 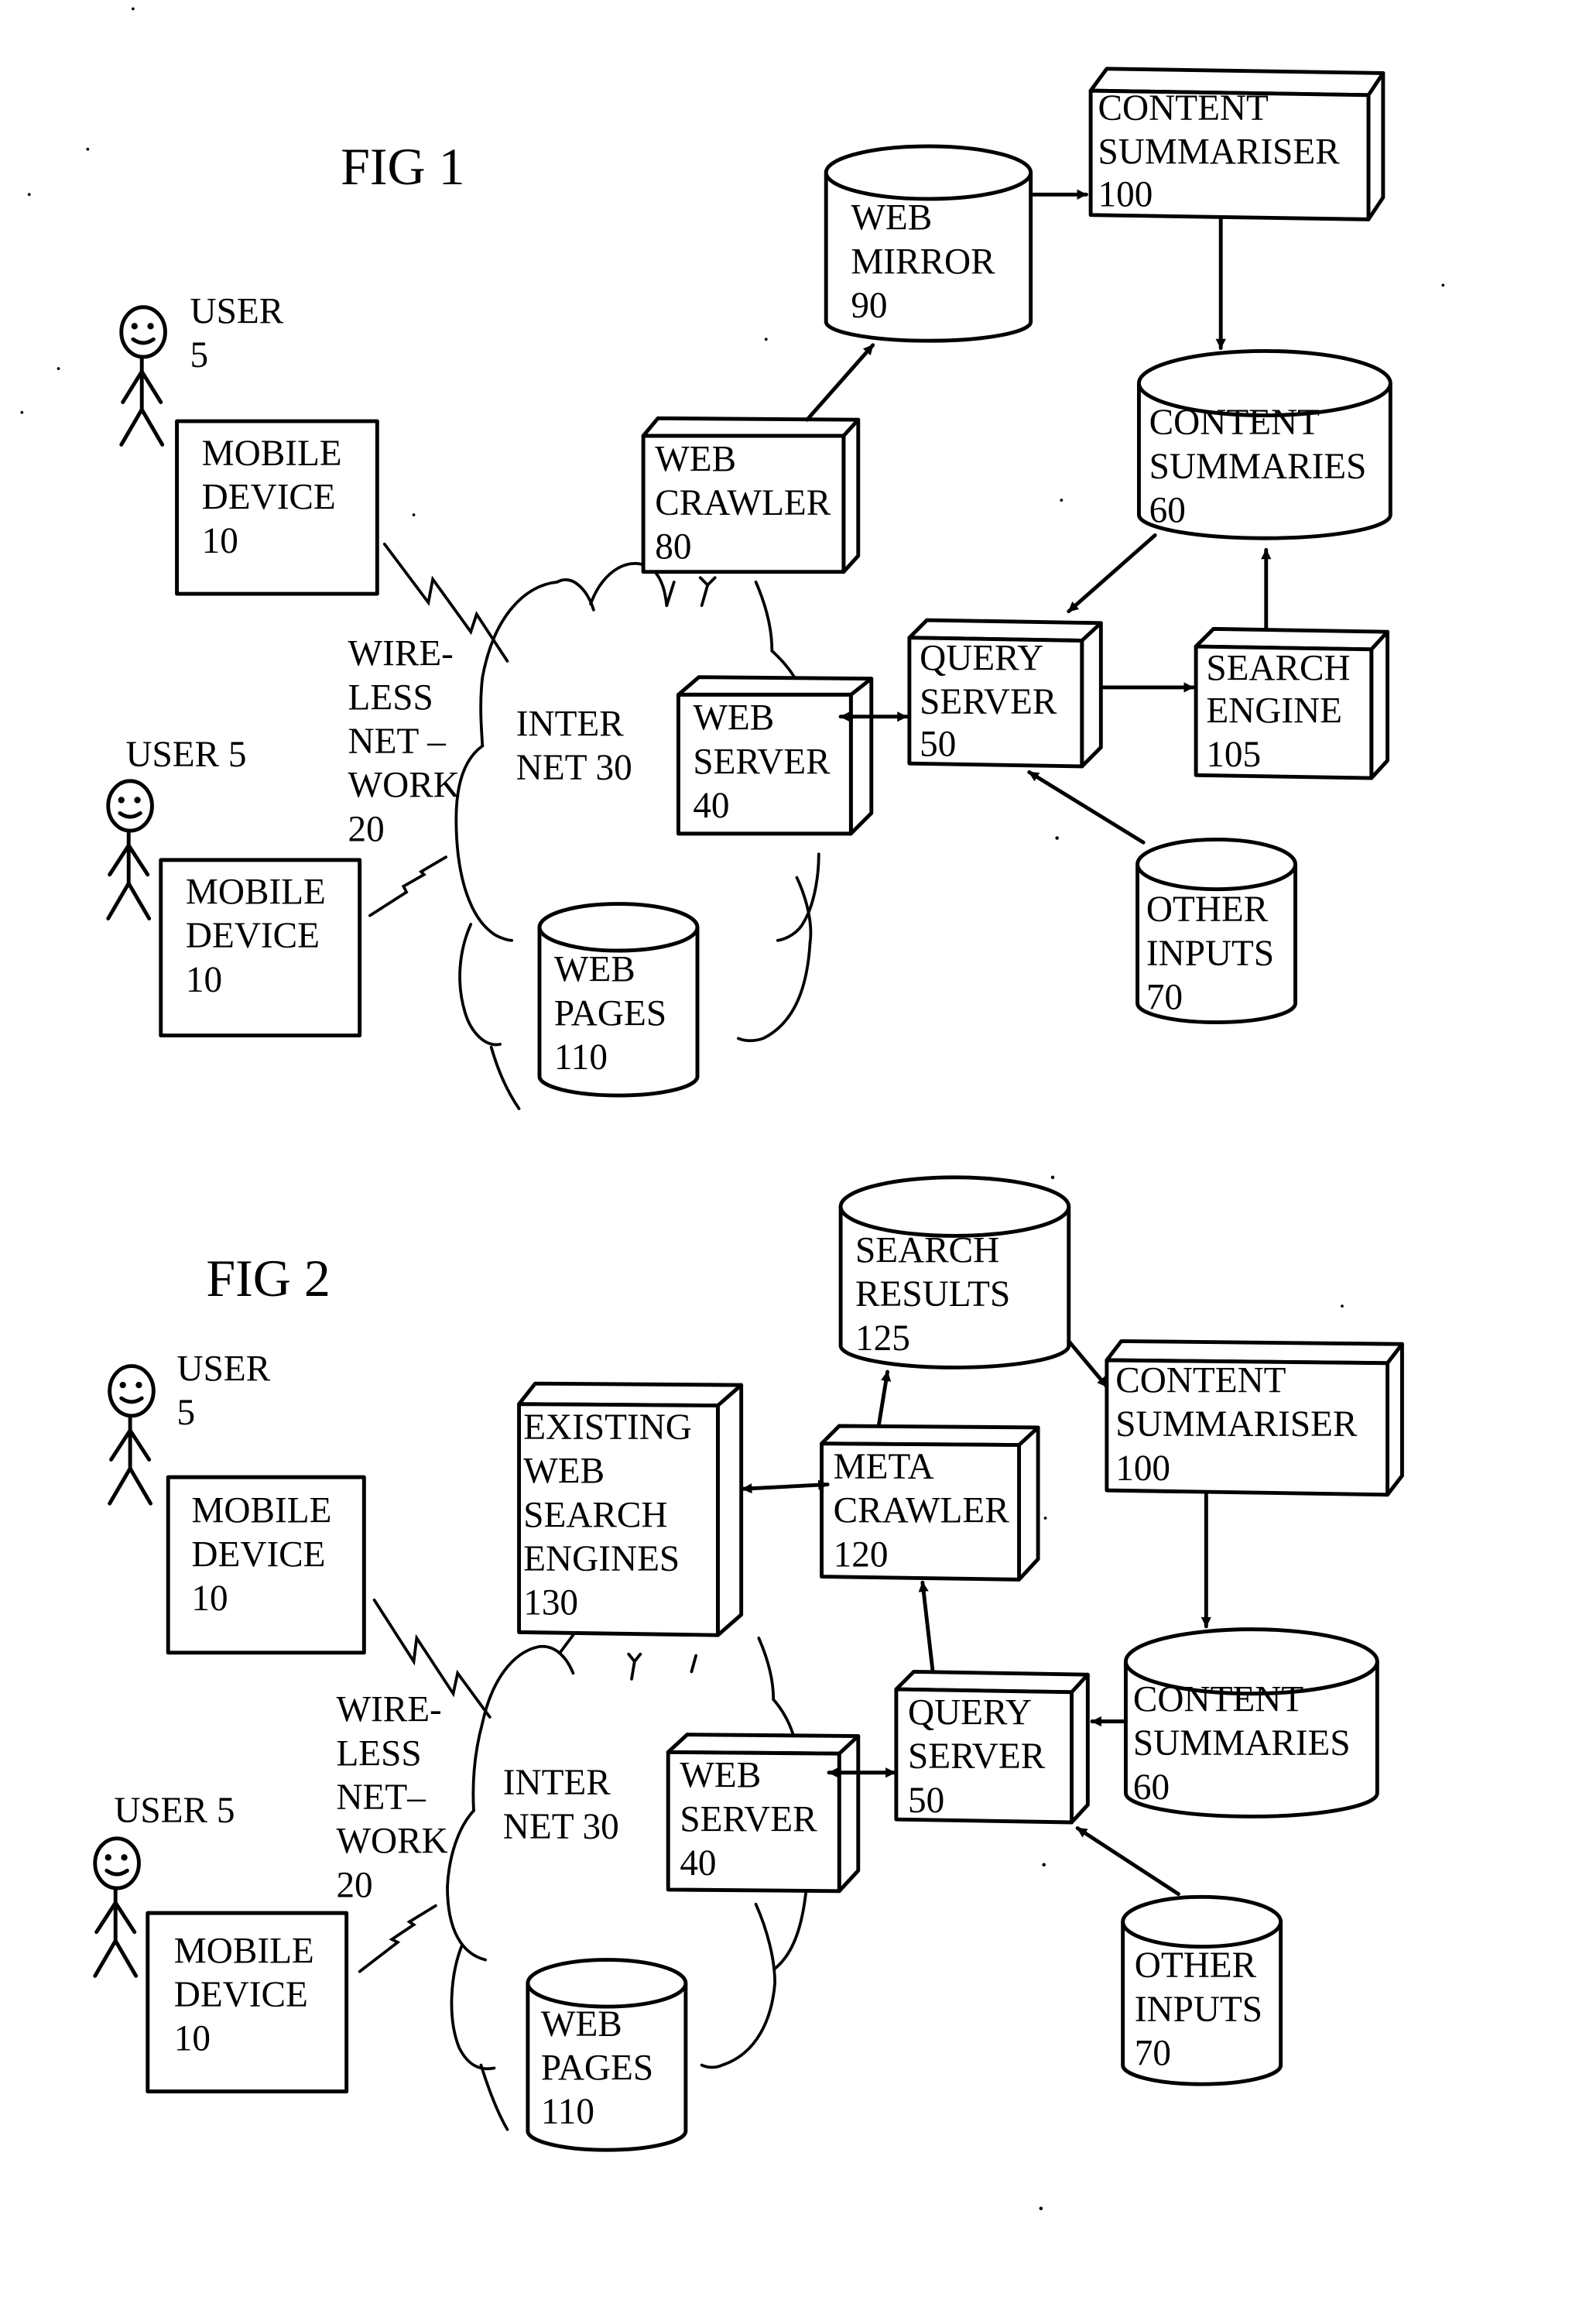 What do you see at coordinates (786, 1486) in the screenshot?
I see `arrow-engines-metacrawler` at bounding box center [786, 1486].